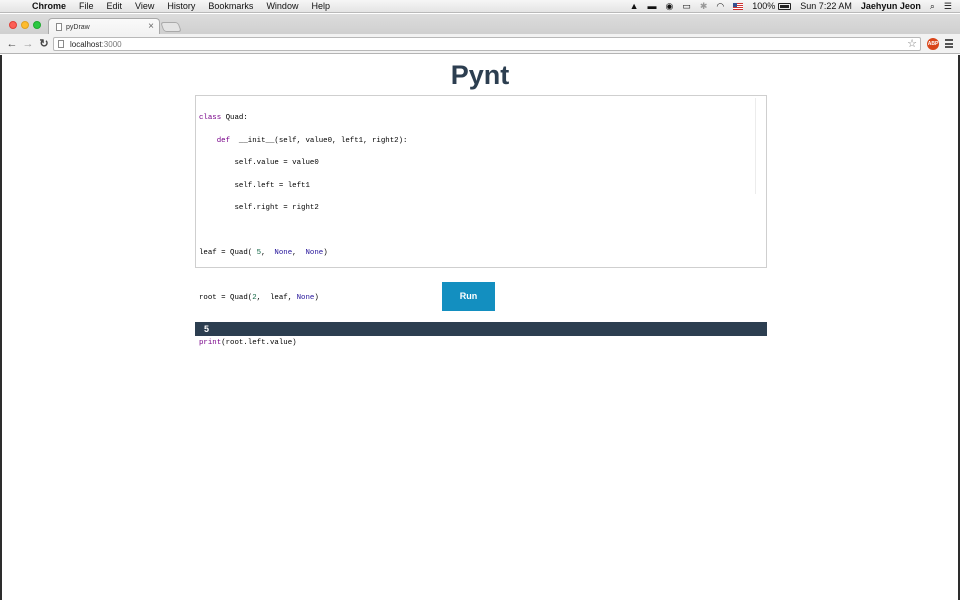 This screenshot has width=960, height=600. Describe the element at coordinates (282, 6) in the screenshot. I see `menu-window: Window` at that location.